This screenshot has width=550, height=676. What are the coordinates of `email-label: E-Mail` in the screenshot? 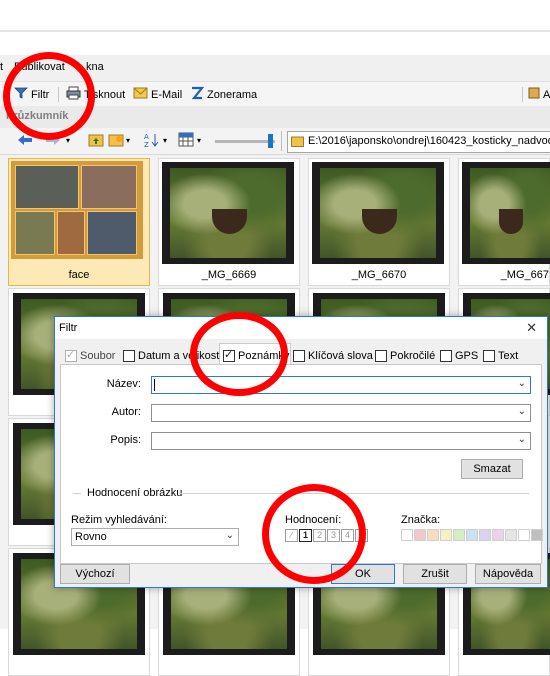 It's located at (167, 94).